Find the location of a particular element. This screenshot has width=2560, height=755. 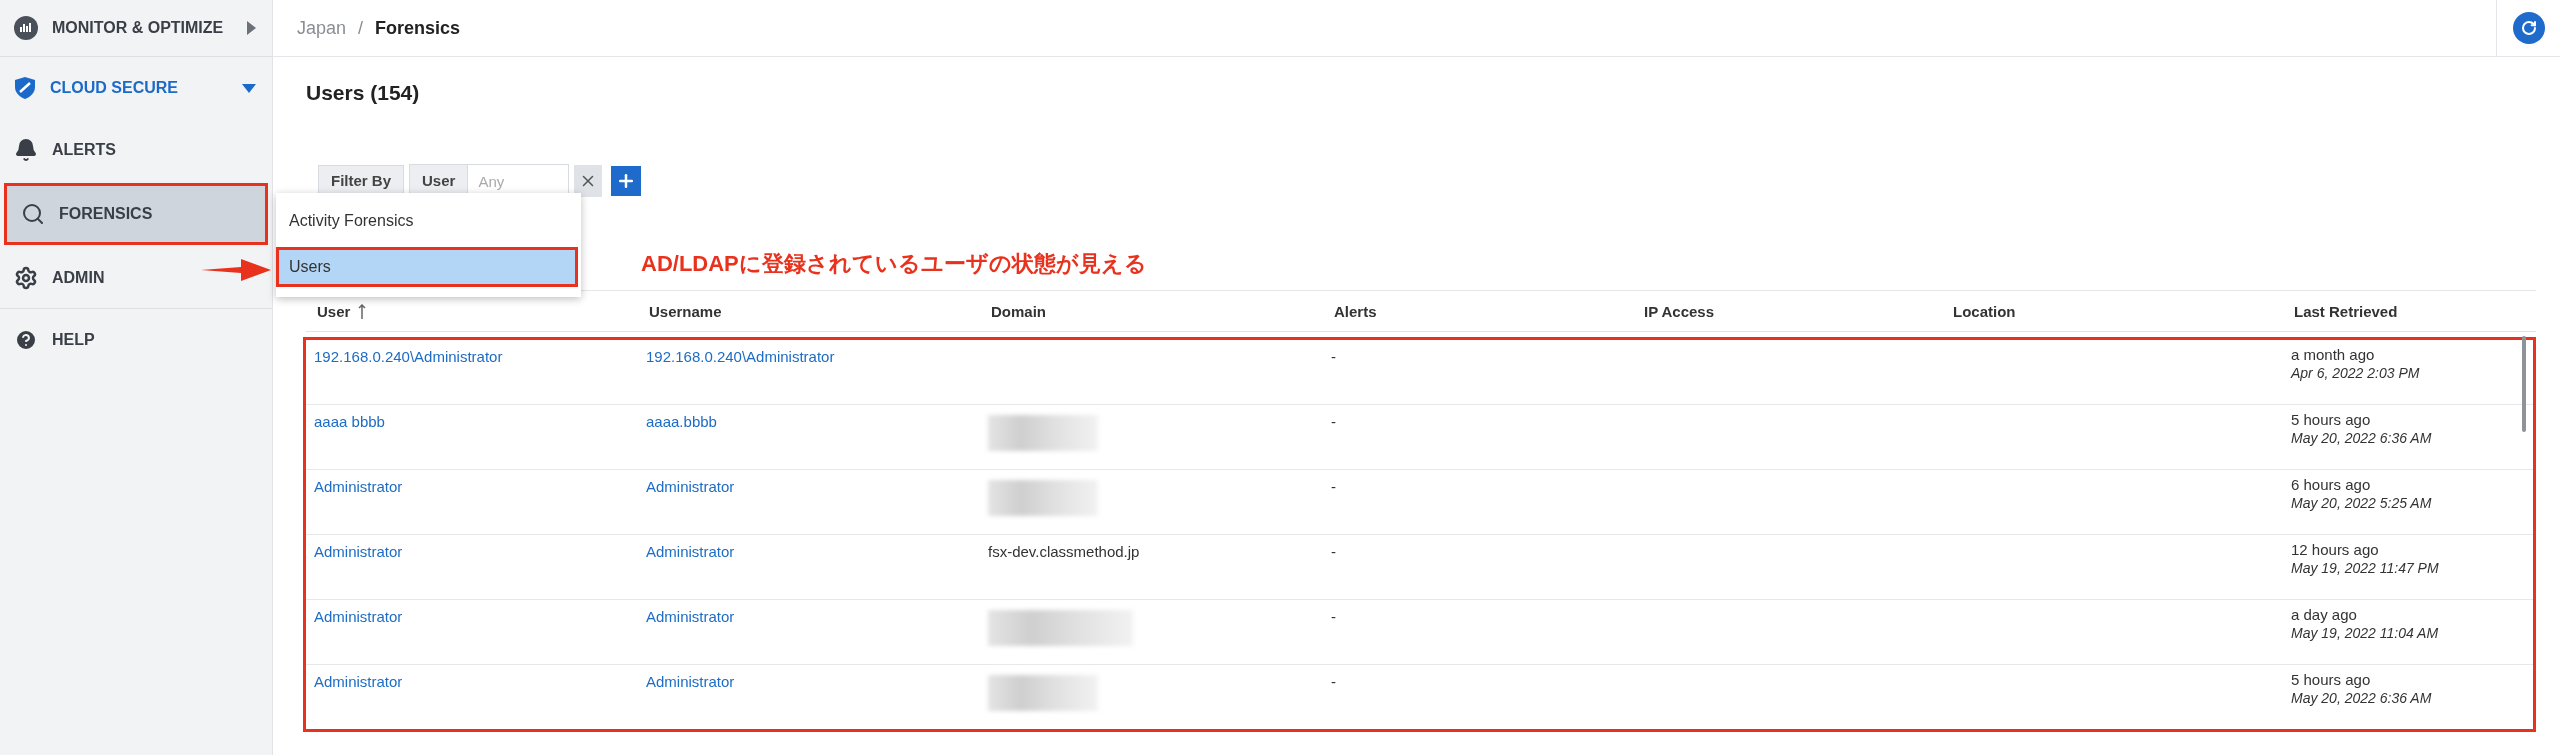

table-cell: fsx-dev.classmethod.jp is located at coordinates (1064, 551).